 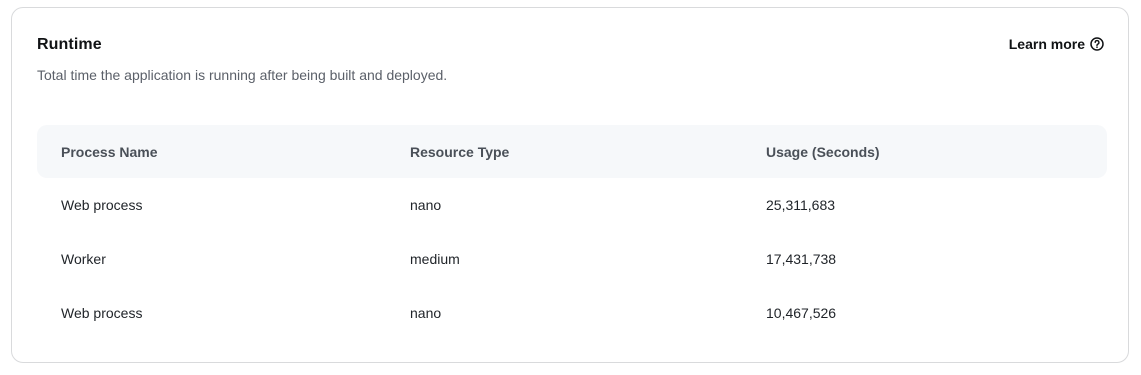 I want to click on cell-process-name: Worker, so click(x=83, y=259).